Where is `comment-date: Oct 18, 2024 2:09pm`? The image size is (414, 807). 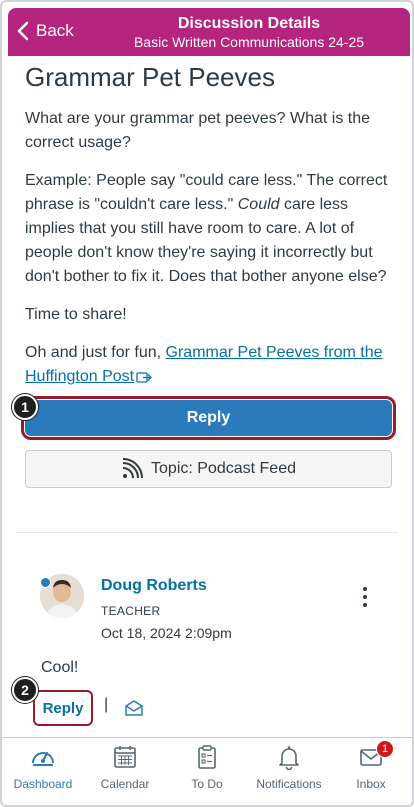 comment-date: Oct 18, 2024 2:09pm is located at coordinates (166, 633).